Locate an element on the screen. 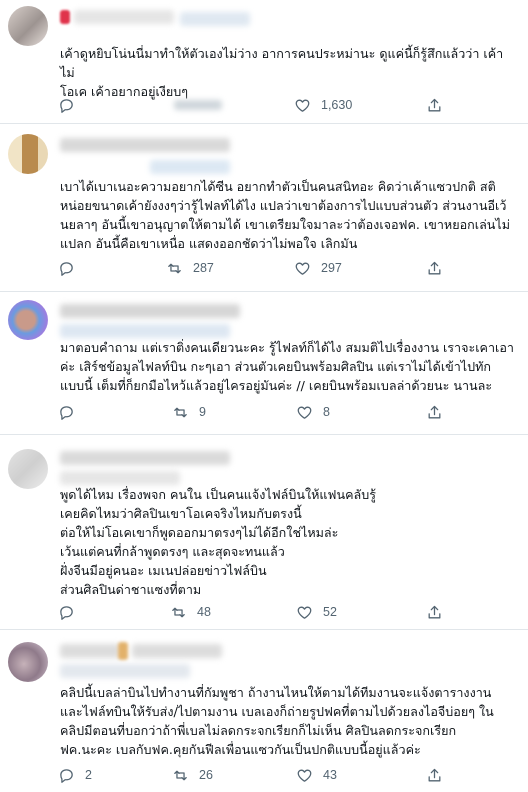 The width and height of the screenshot is (528, 792). retweet-button is located at coordinates (198, 105).